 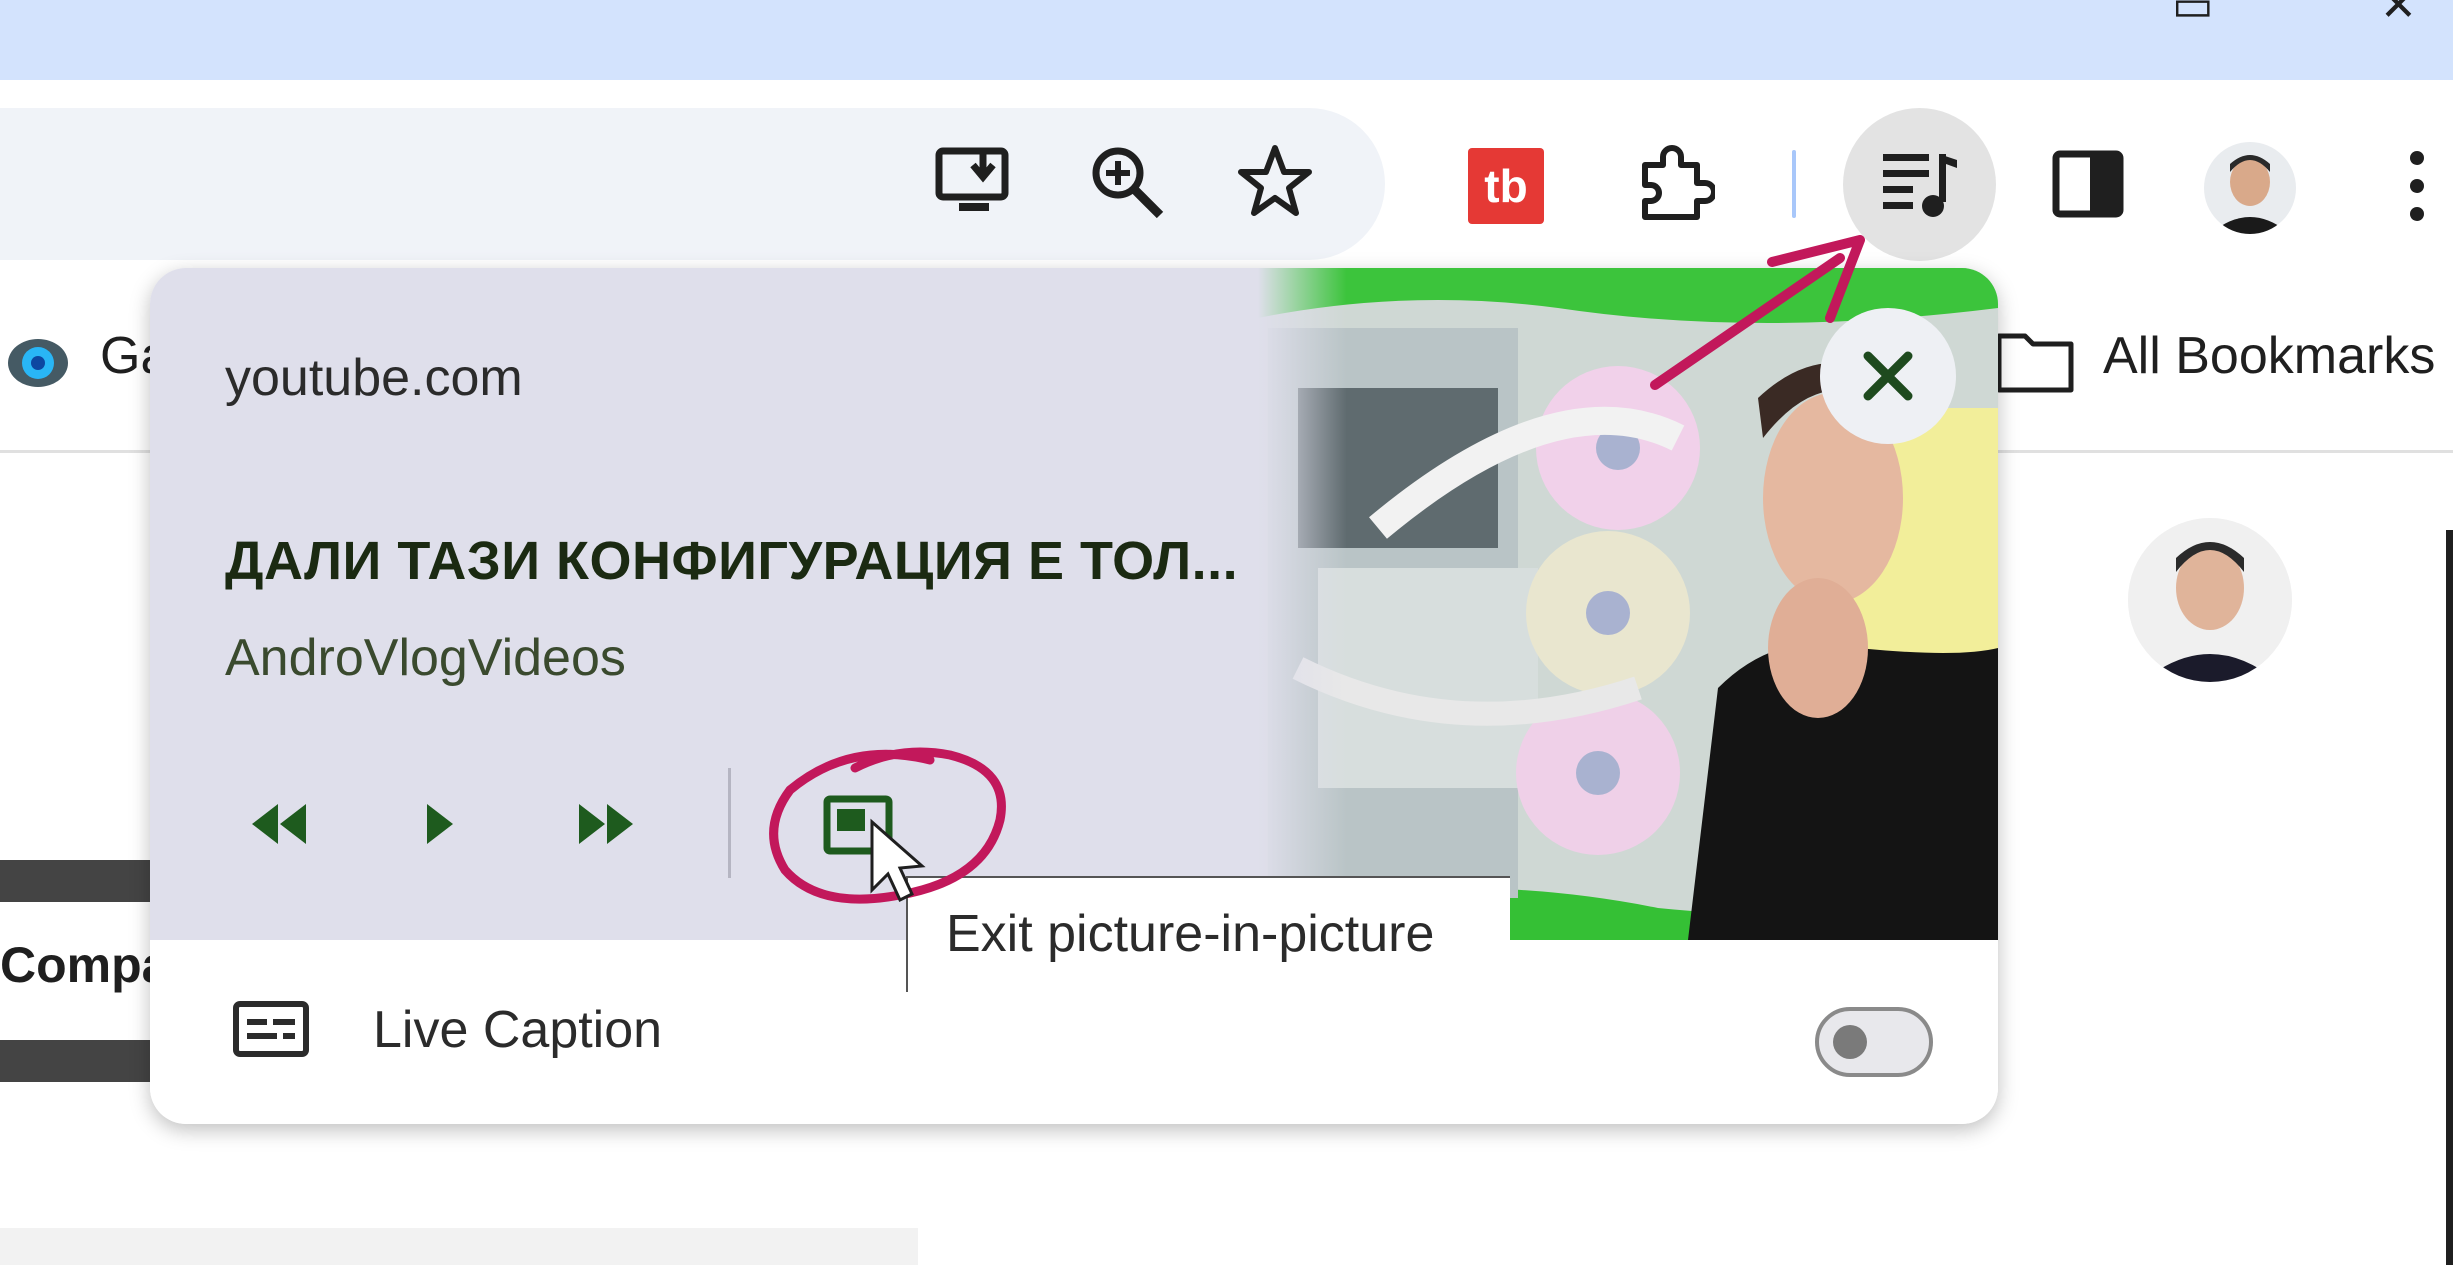 What do you see at coordinates (1874, 1042) in the screenshot?
I see `live-caption-toggle` at bounding box center [1874, 1042].